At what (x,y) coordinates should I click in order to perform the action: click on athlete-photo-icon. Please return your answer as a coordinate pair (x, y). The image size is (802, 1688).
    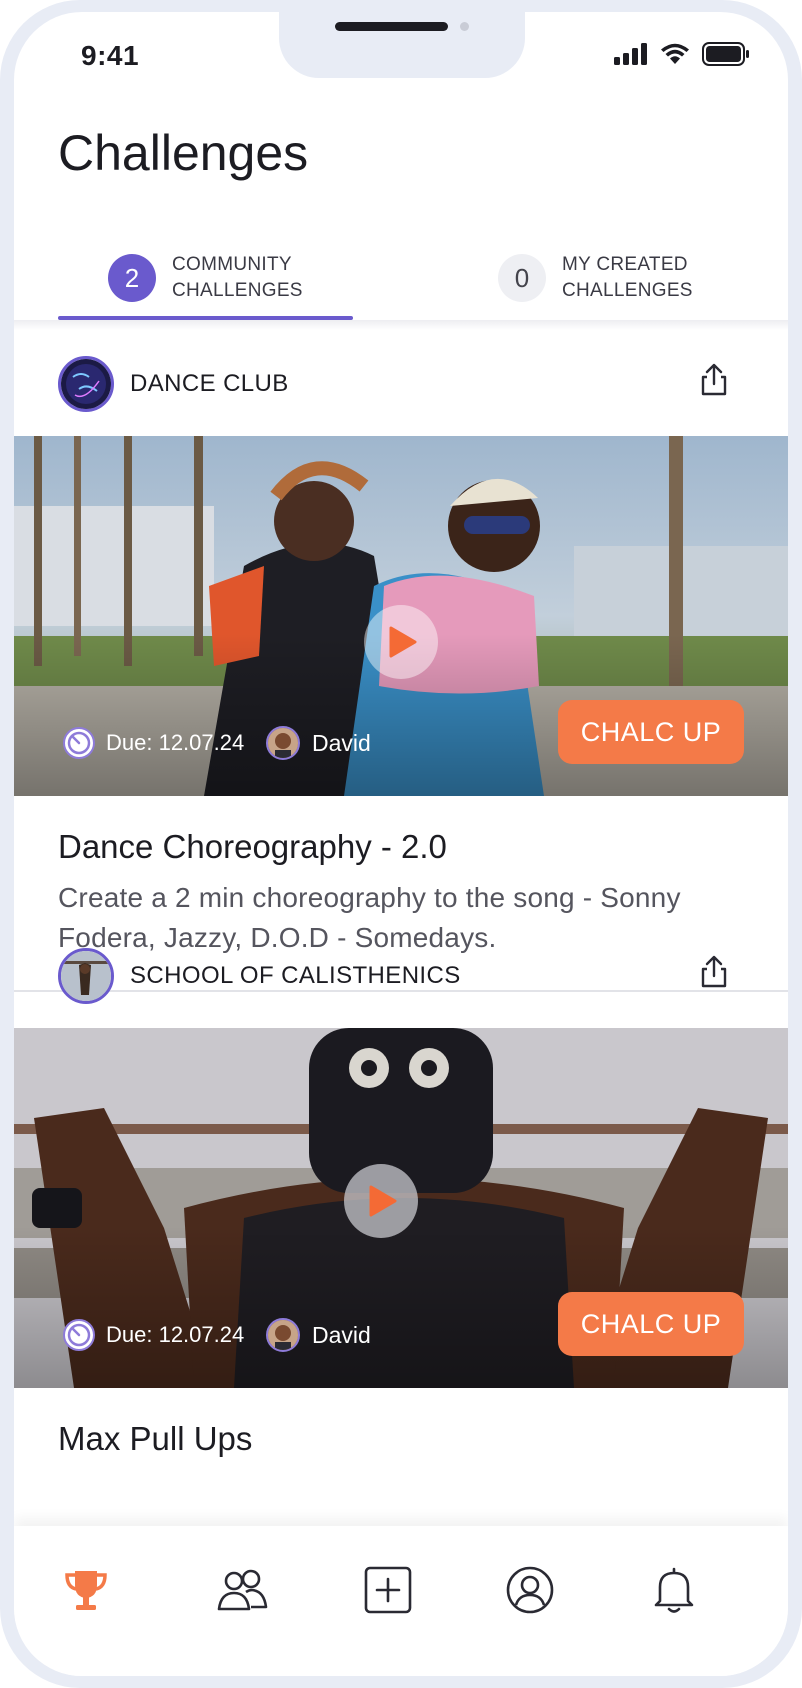
    Looking at the image, I should click on (86, 976).